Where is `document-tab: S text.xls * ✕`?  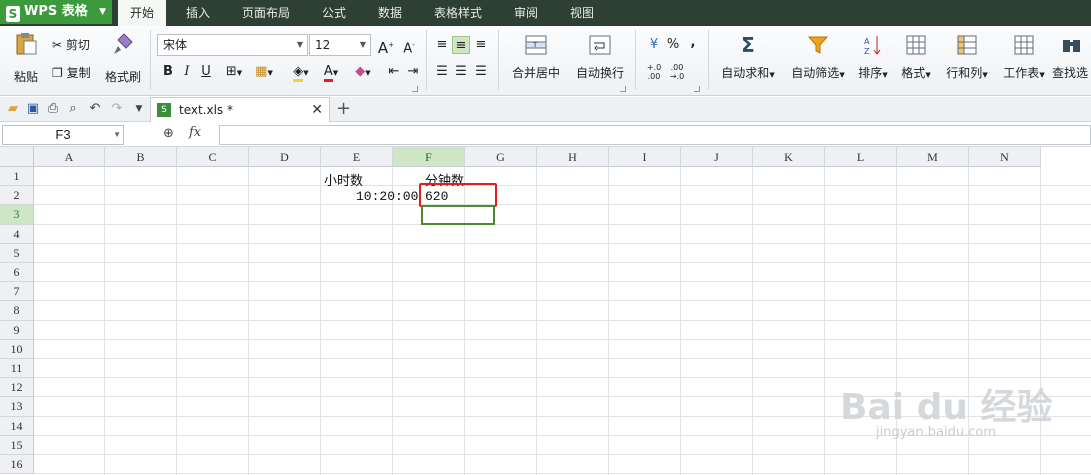 document-tab: S text.xls * ✕ is located at coordinates (240, 109).